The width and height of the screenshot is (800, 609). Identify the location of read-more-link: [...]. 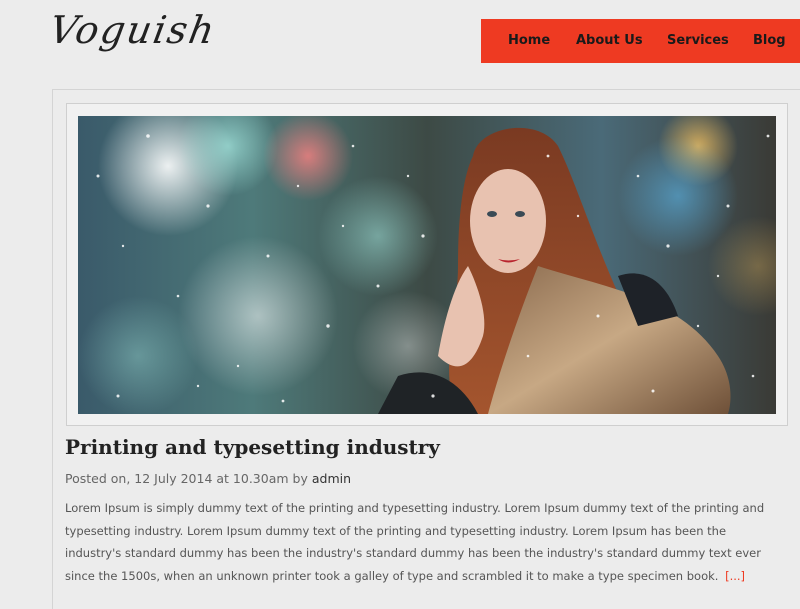
(735, 576).